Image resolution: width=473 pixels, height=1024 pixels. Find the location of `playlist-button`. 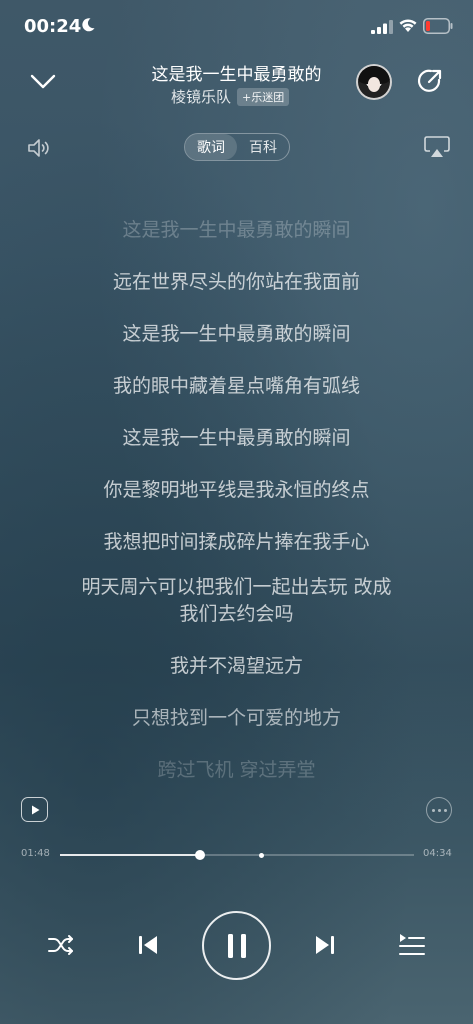

playlist-button is located at coordinates (412, 945).